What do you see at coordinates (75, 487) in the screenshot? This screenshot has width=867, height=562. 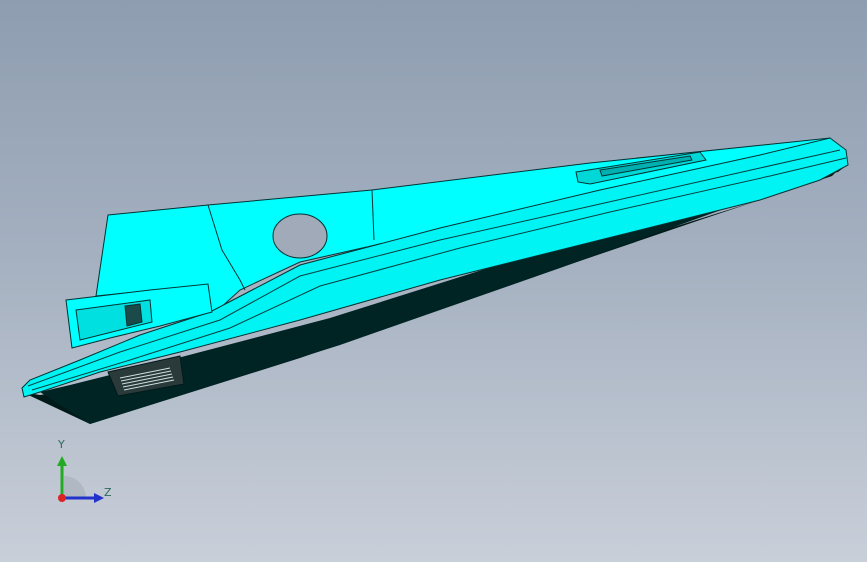 I see `triad-quadrant` at bounding box center [75, 487].